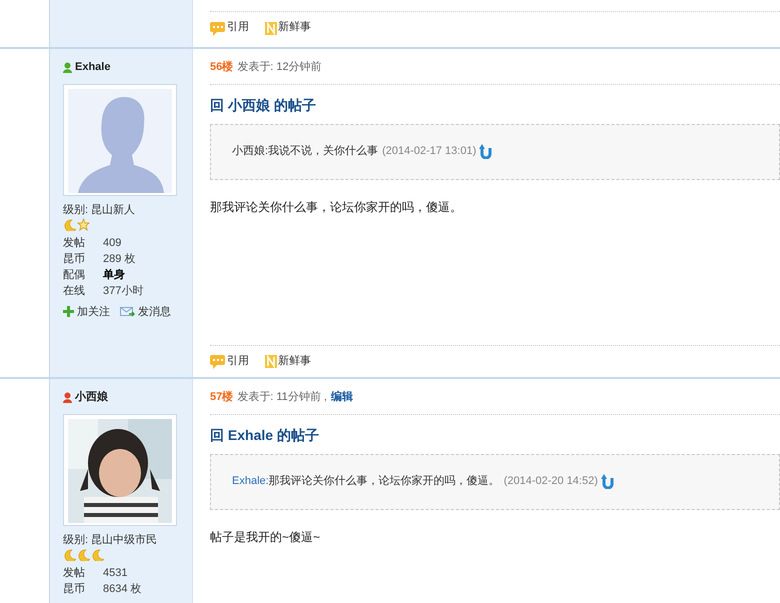 The height and width of the screenshot is (603, 780). What do you see at coordinates (68, 312) in the screenshot?
I see `plus-icon` at bounding box center [68, 312].